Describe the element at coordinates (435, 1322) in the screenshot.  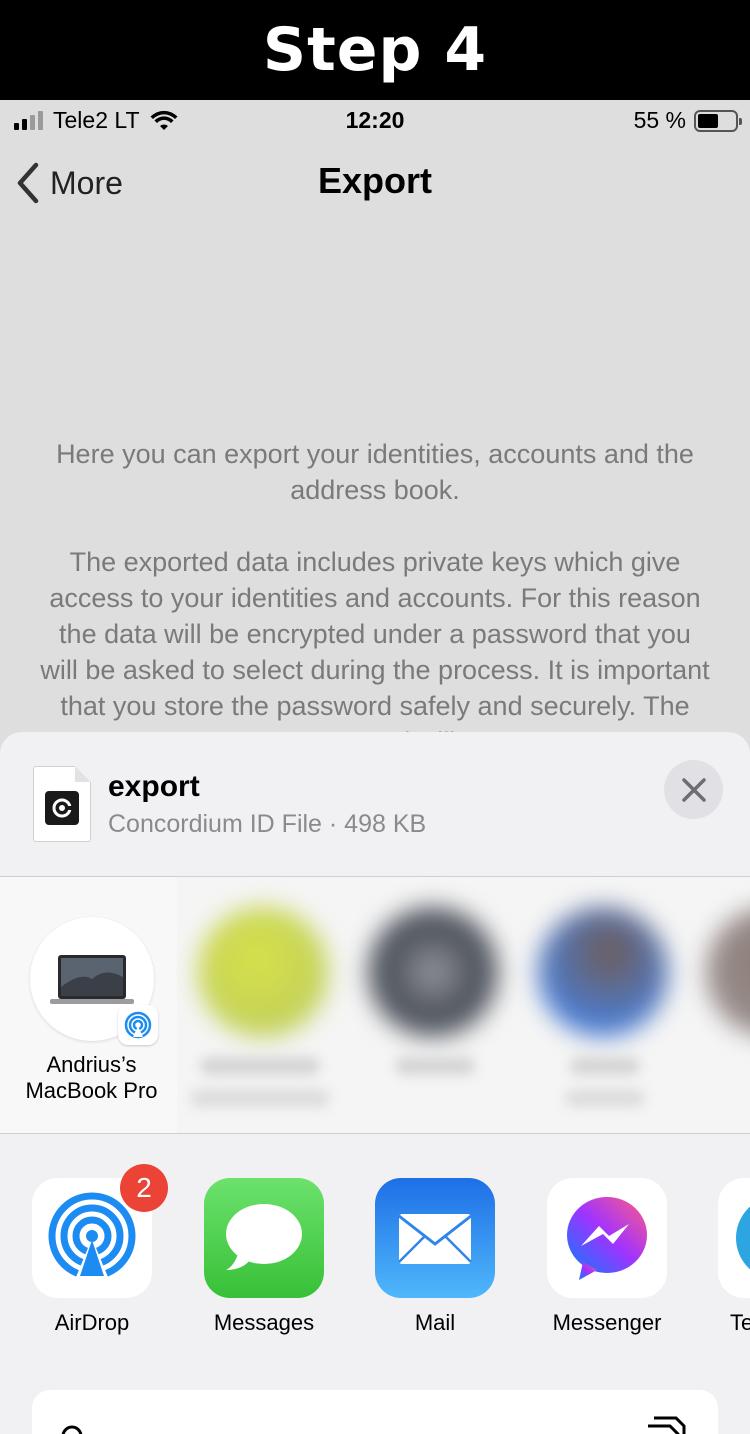
I see `app-label: Mail` at that location.